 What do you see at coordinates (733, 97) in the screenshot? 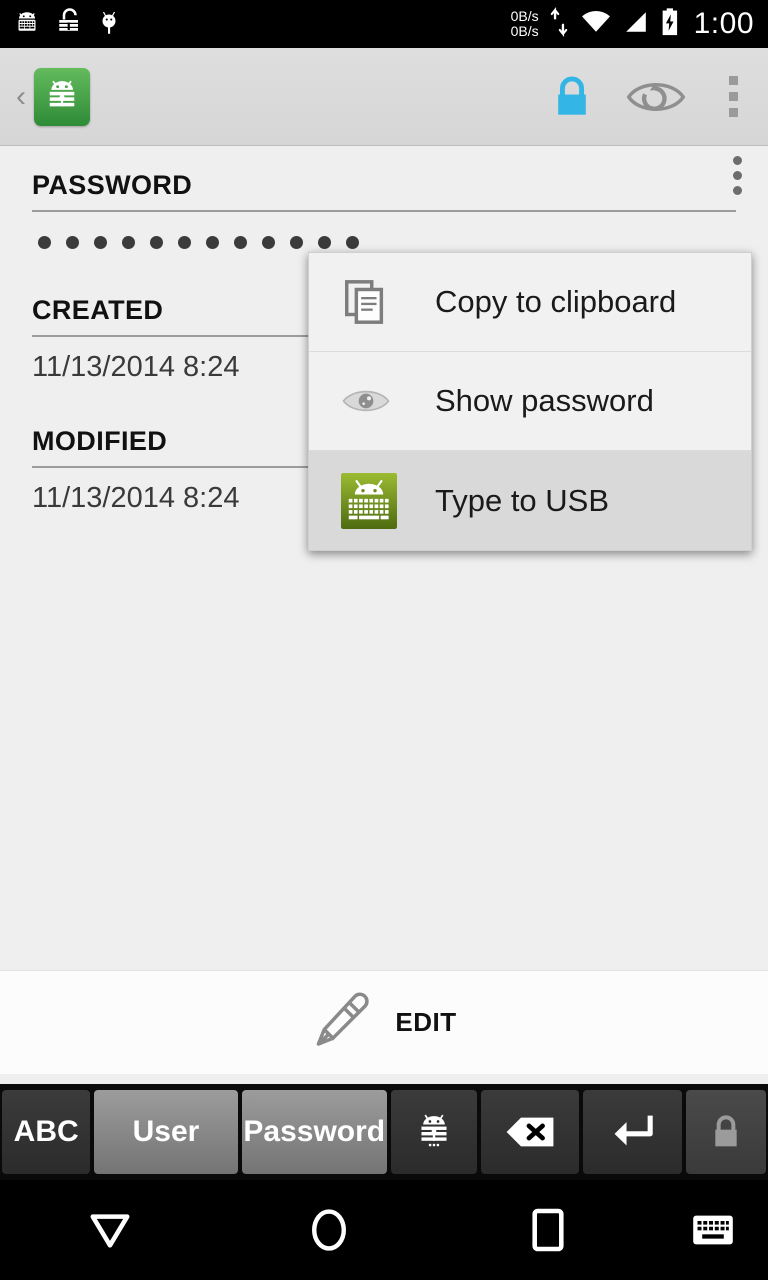
I see `overflow-menu-icon` at bounding box center [733, 97].